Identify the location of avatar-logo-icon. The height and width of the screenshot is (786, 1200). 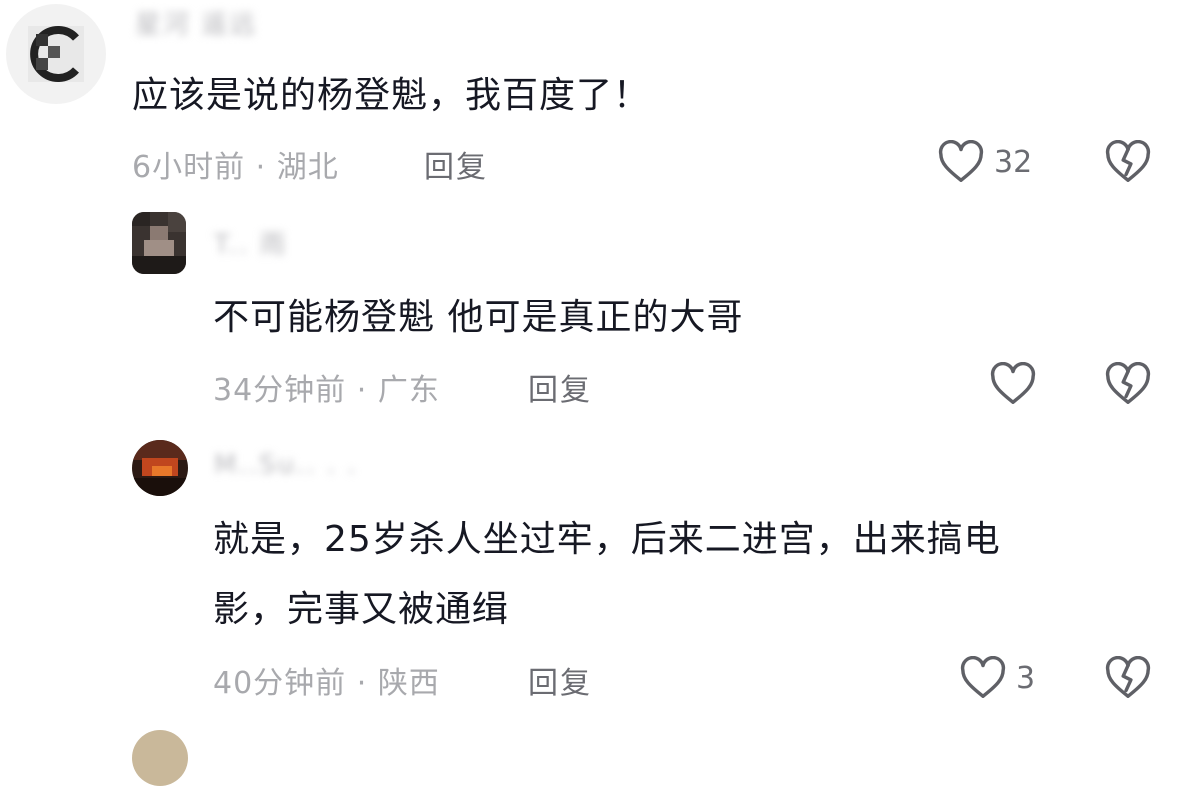
(56, 54).